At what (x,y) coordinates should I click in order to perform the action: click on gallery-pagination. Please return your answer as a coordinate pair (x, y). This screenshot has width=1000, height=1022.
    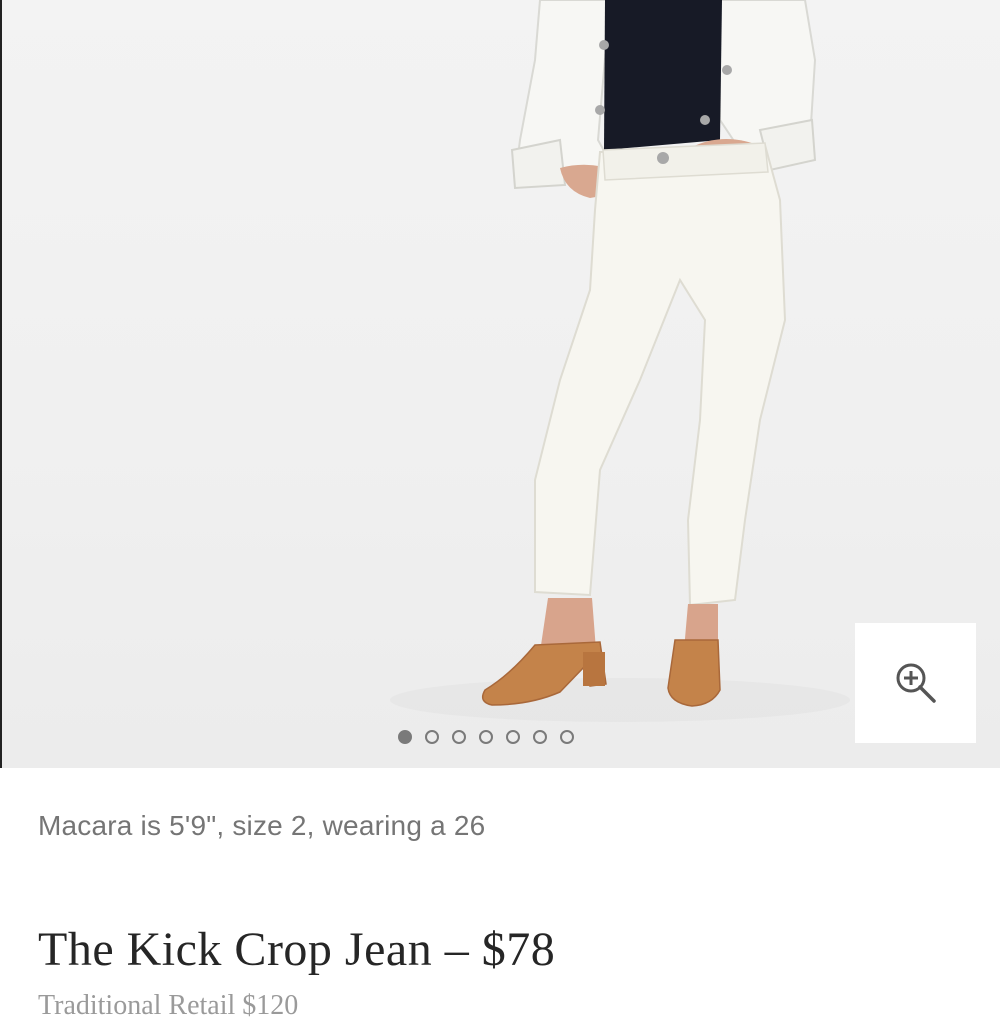
    Looking at the image, I should click on (486, 737).